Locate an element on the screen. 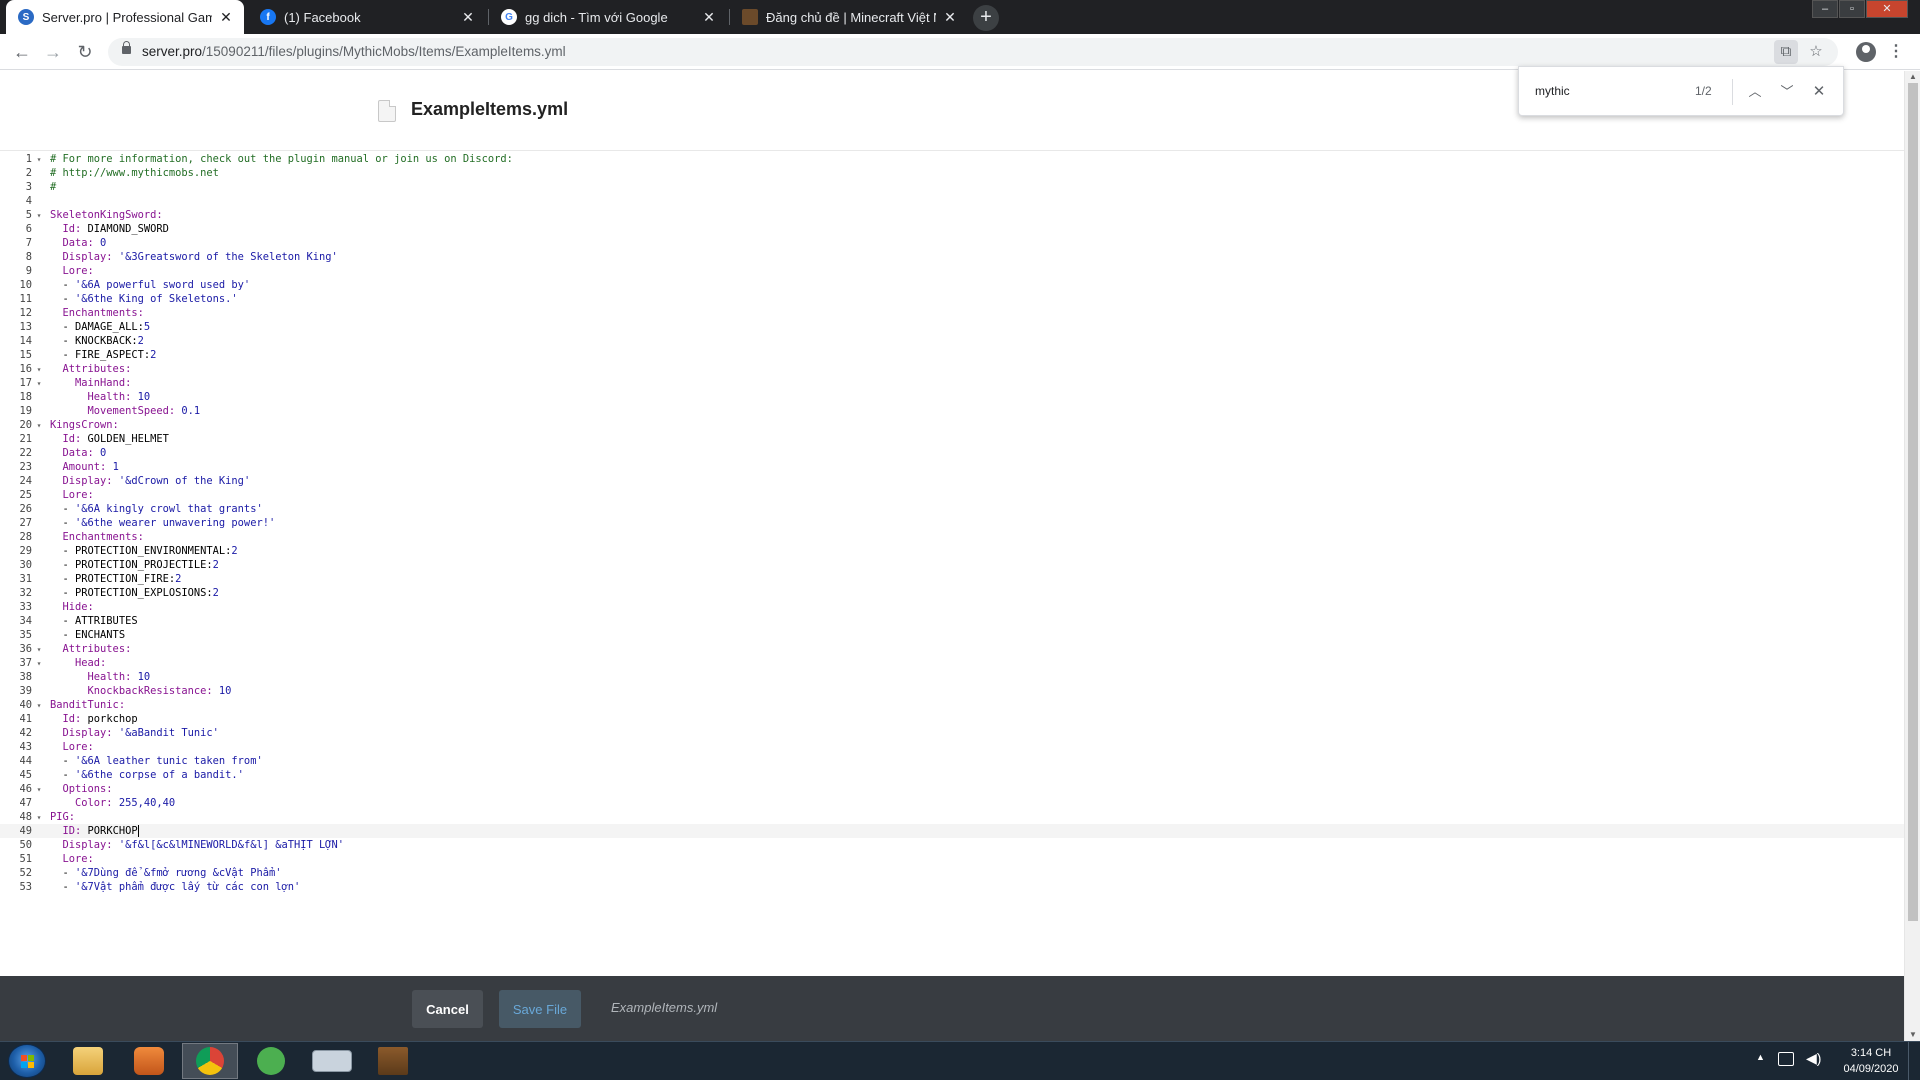 This screenshot has height=1080, width=1920. code-text: Id: porkchop is located at coordinates (91, 719).